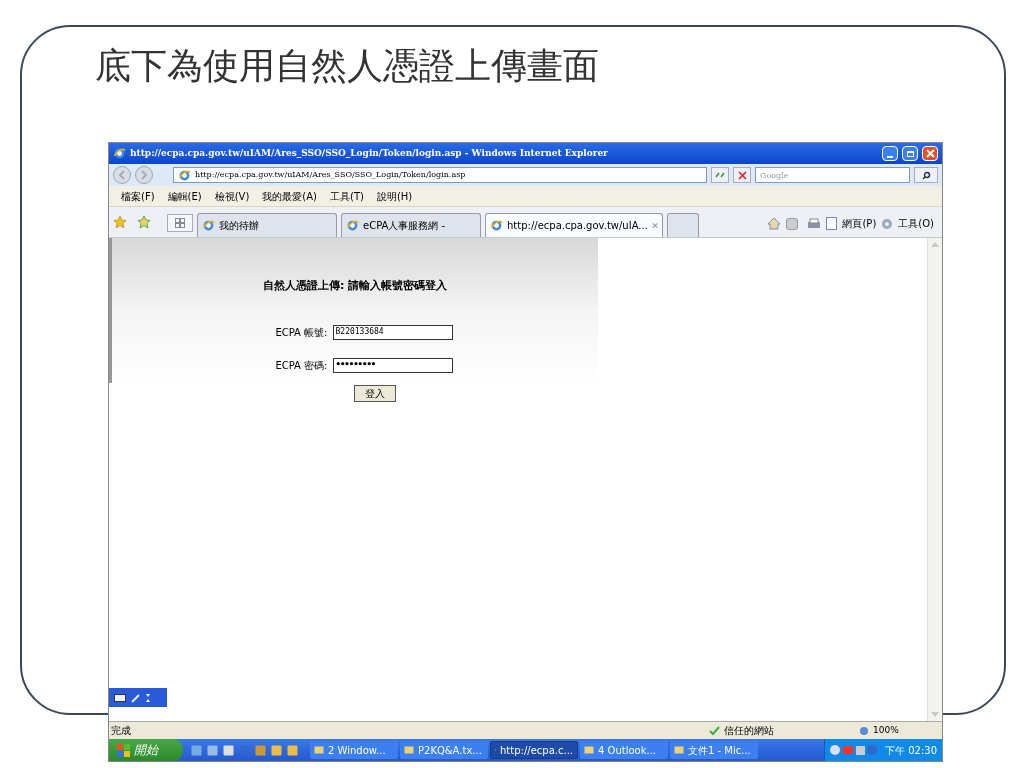 The width and height of the screenshot is (1024, 768). What do you see at coordinates (916, 223) in the screenshot?
I see `tools-menu: 工具(O)` at bounding box center [916, 223].